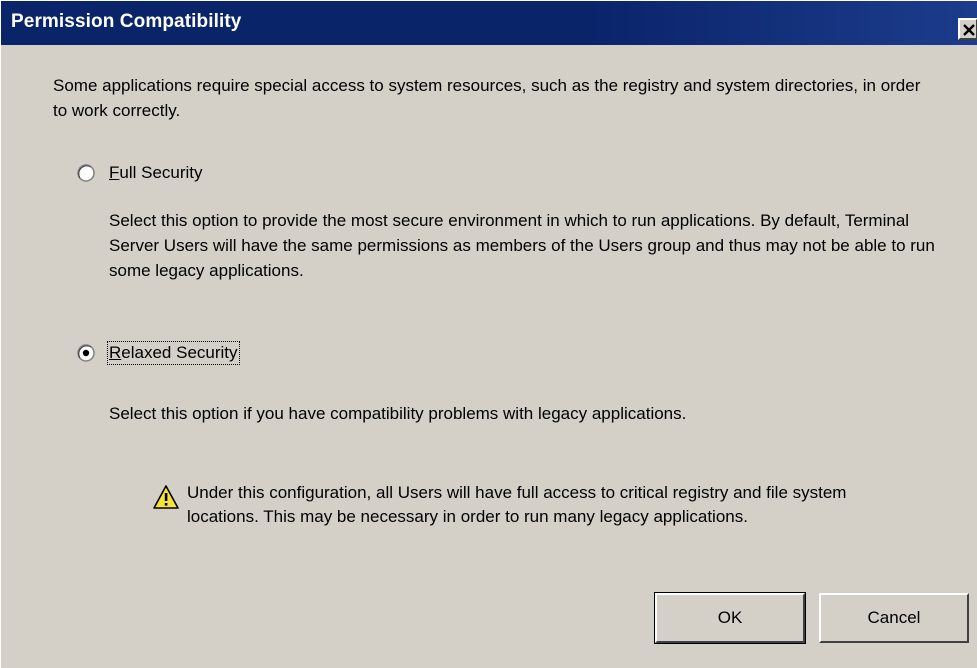 The width and height of the screenshot is (977, 668). I want to click on relaxed-security-option: Relaxed Security, so click(158, 353).